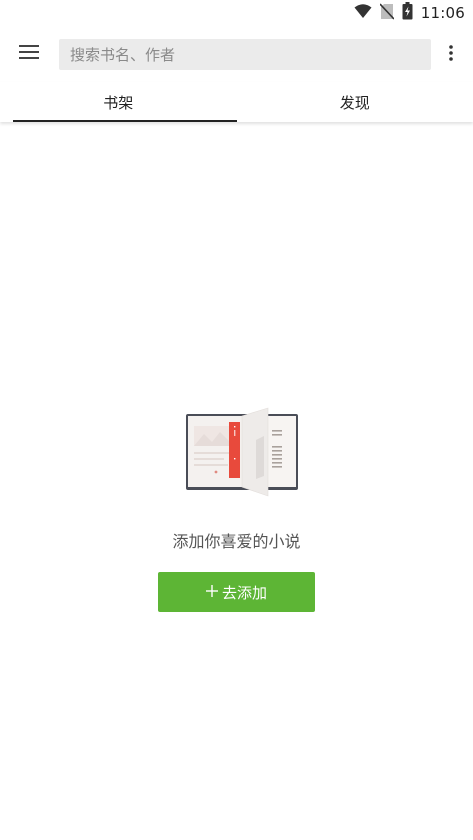 The height and width of the screenshot is (840, 473). I want to click on tab-discover-label: 发现, so click(354, 102).